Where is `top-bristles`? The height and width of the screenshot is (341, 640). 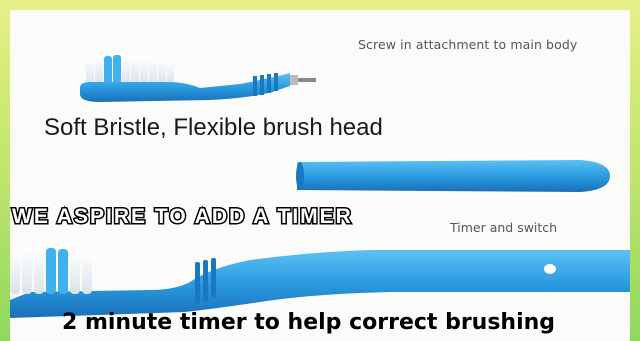 top-bristles is located at coordinates (130, 69).